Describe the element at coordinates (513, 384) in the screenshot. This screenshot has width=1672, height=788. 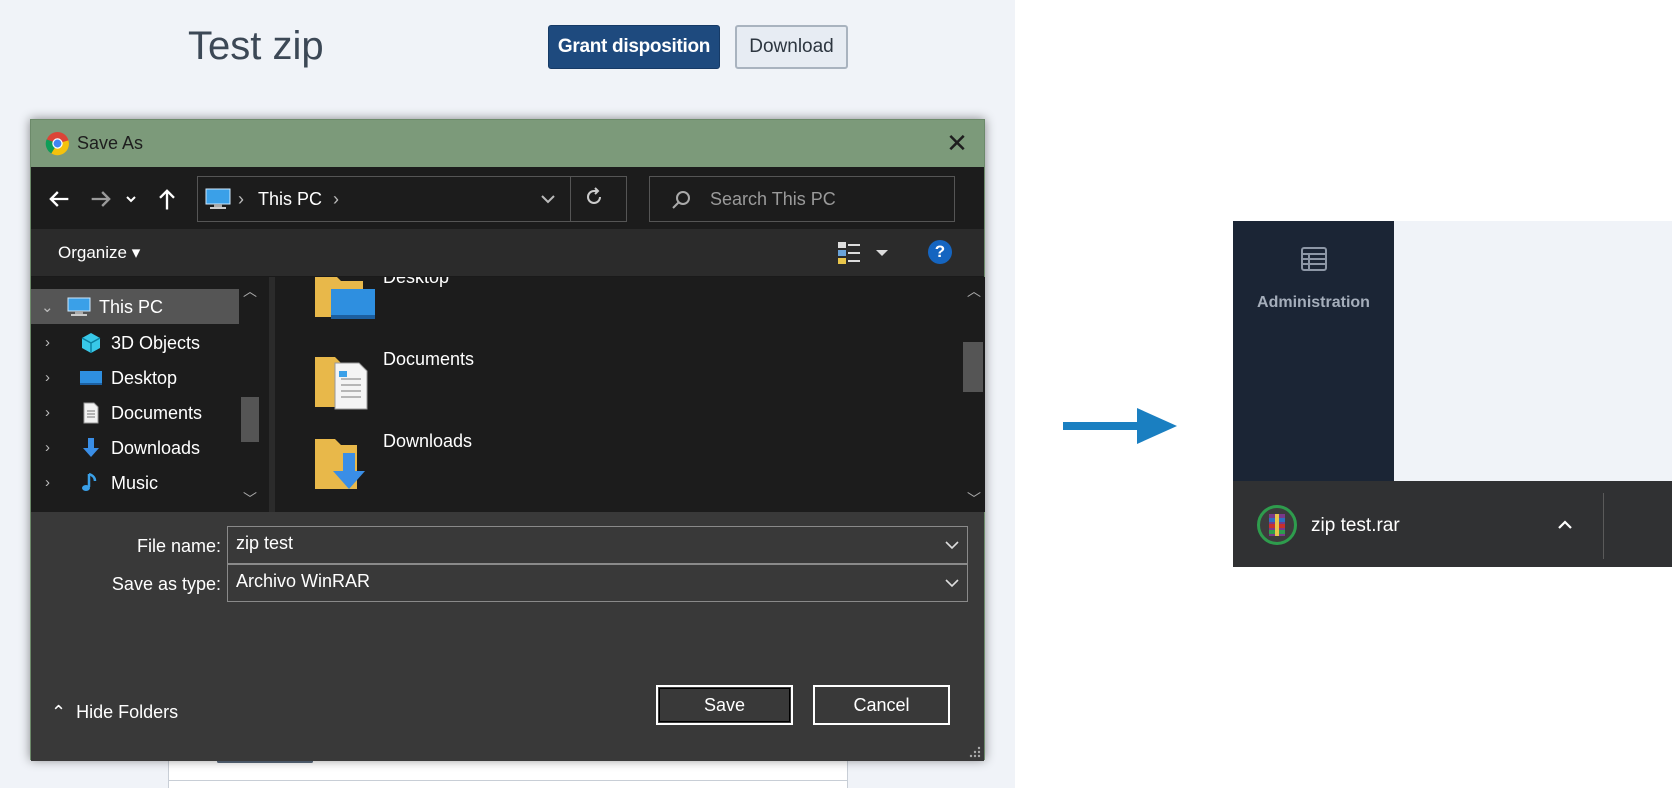
I see `file-item-documents: Documents` at that location.